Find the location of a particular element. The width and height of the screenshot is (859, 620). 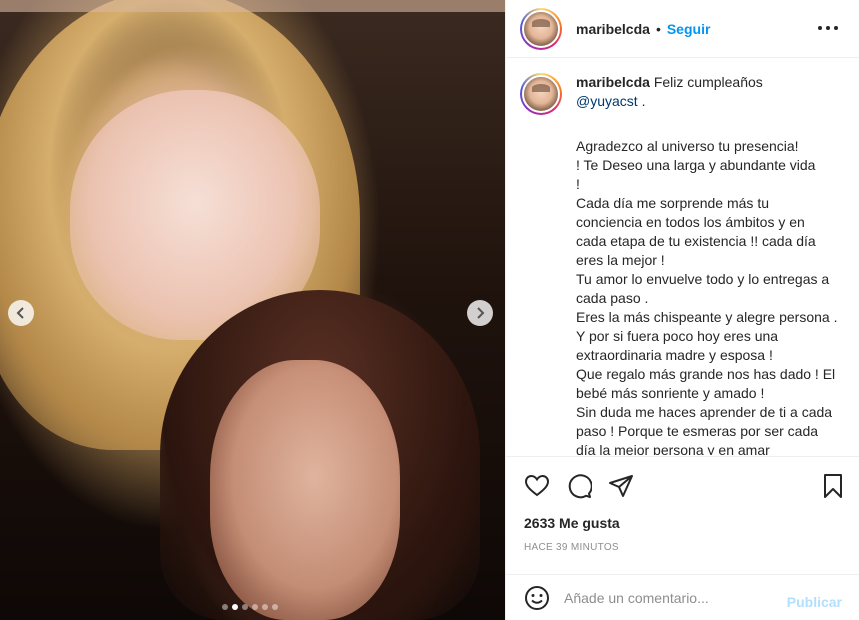

photo-top-edge is located at coordinates (252, 6).